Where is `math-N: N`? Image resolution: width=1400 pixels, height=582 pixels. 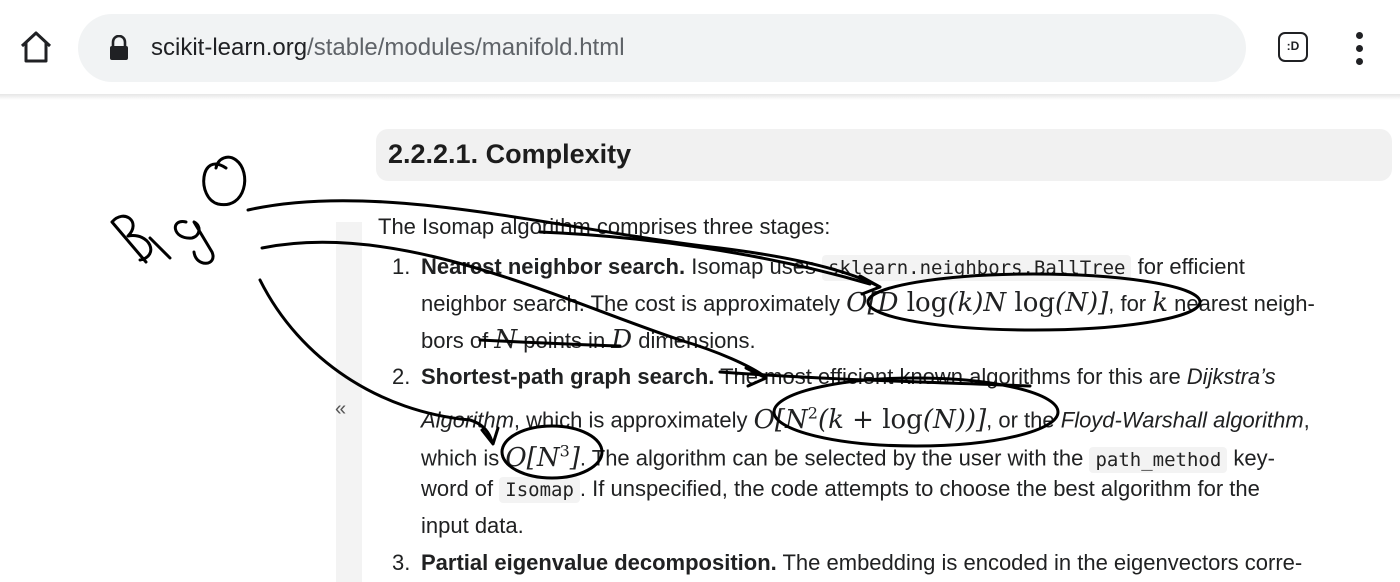
math-N: N is located at coordinates (506, 340).